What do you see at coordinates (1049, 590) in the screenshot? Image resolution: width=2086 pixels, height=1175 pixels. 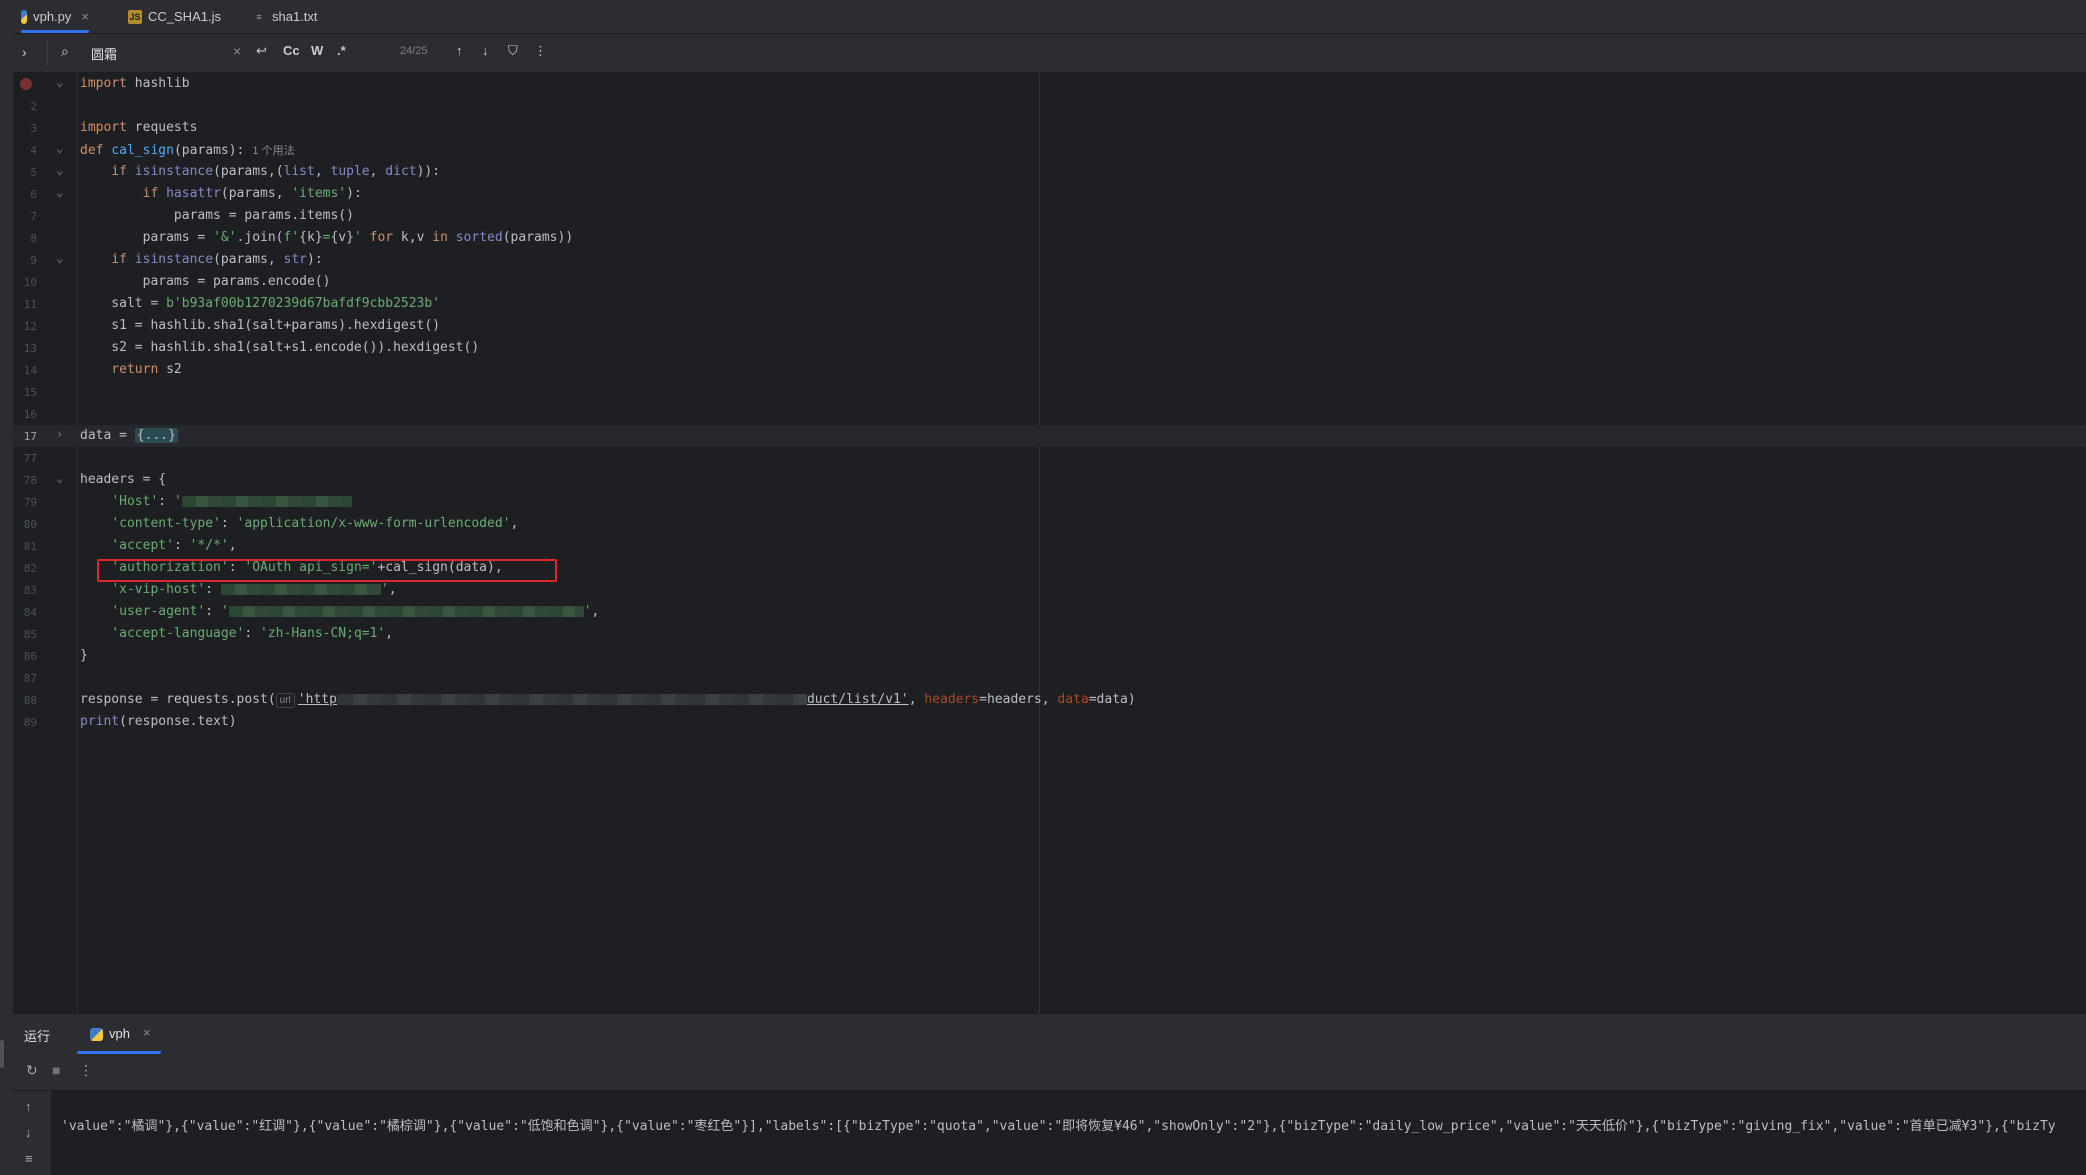 I see `code-line: 83 'x-vip-host': ',` at bounding box center [1049, 590].